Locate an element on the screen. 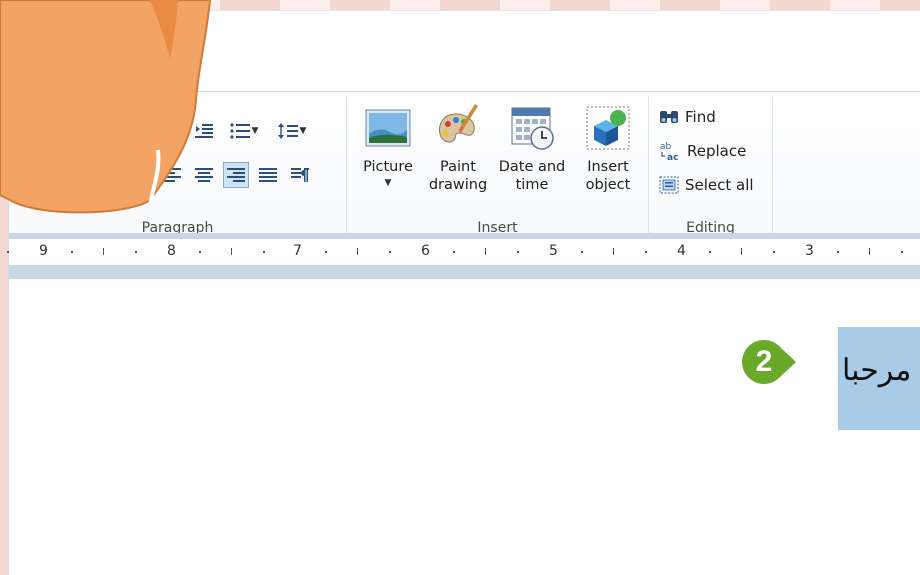 Image resolution: width=920 pixels, height=575 pixels. align-right-button is located at coordinates (236, 175).